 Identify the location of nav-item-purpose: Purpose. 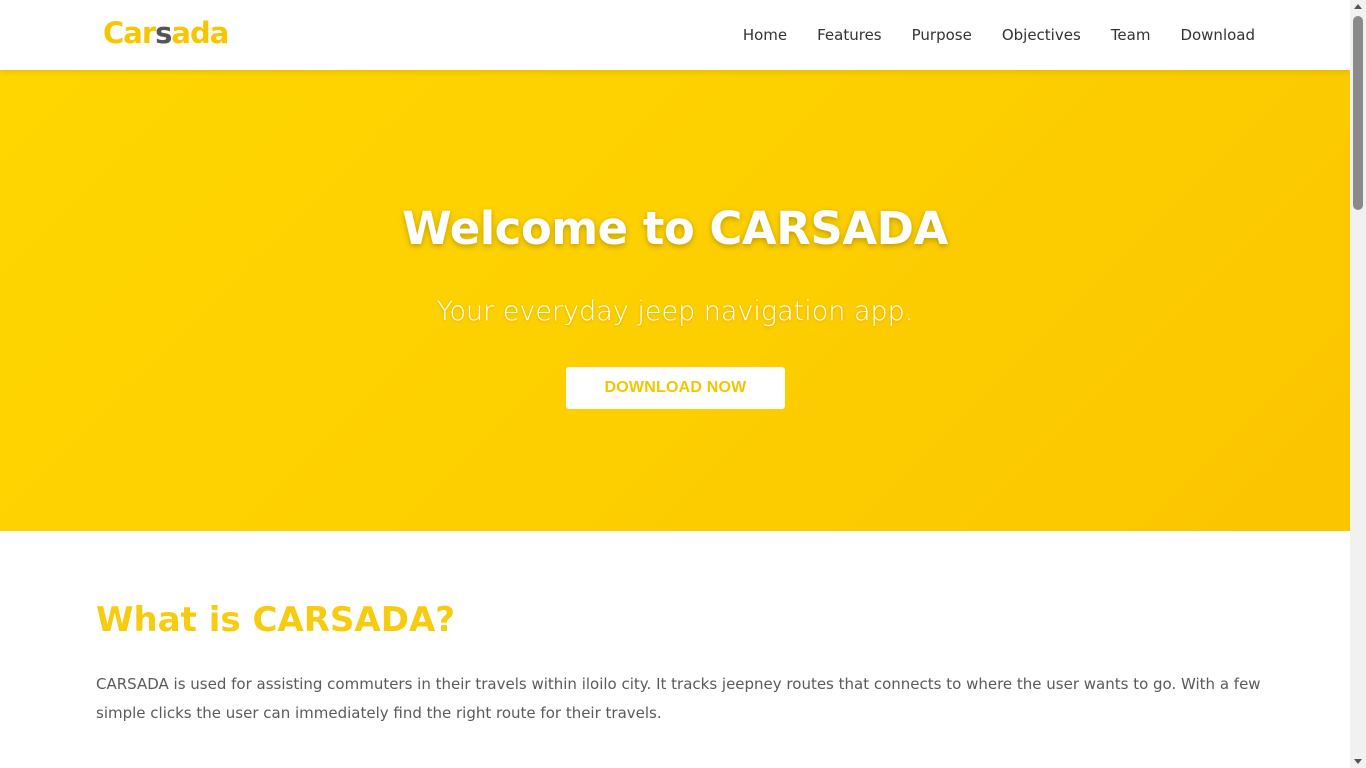
(942, 35).